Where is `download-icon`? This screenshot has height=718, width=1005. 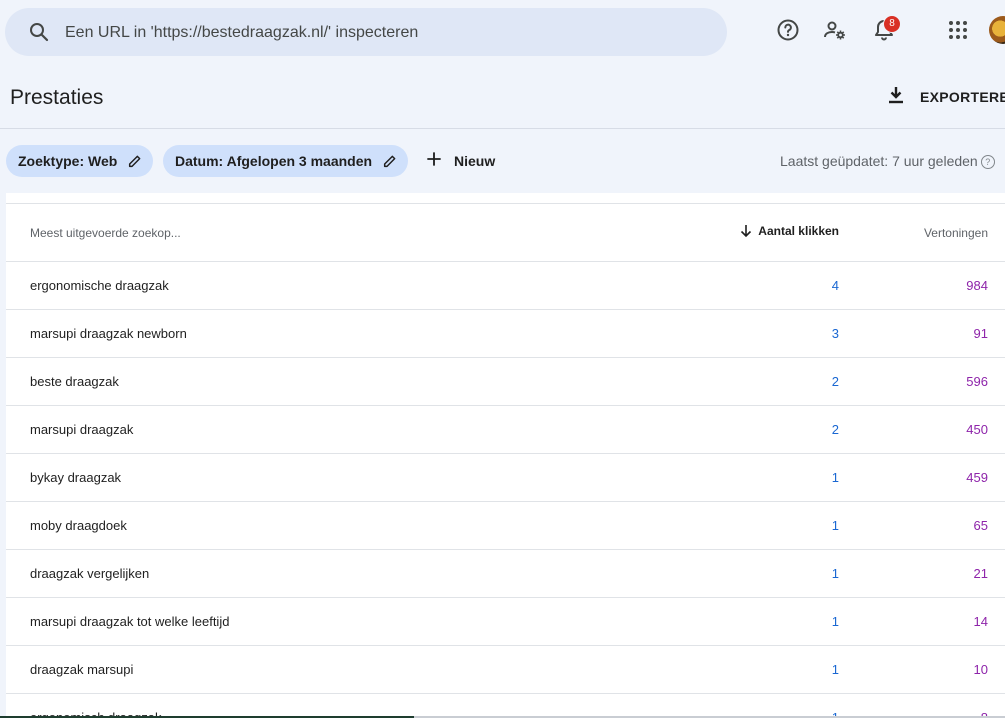
download-icon is located at coordinates (896, 97).